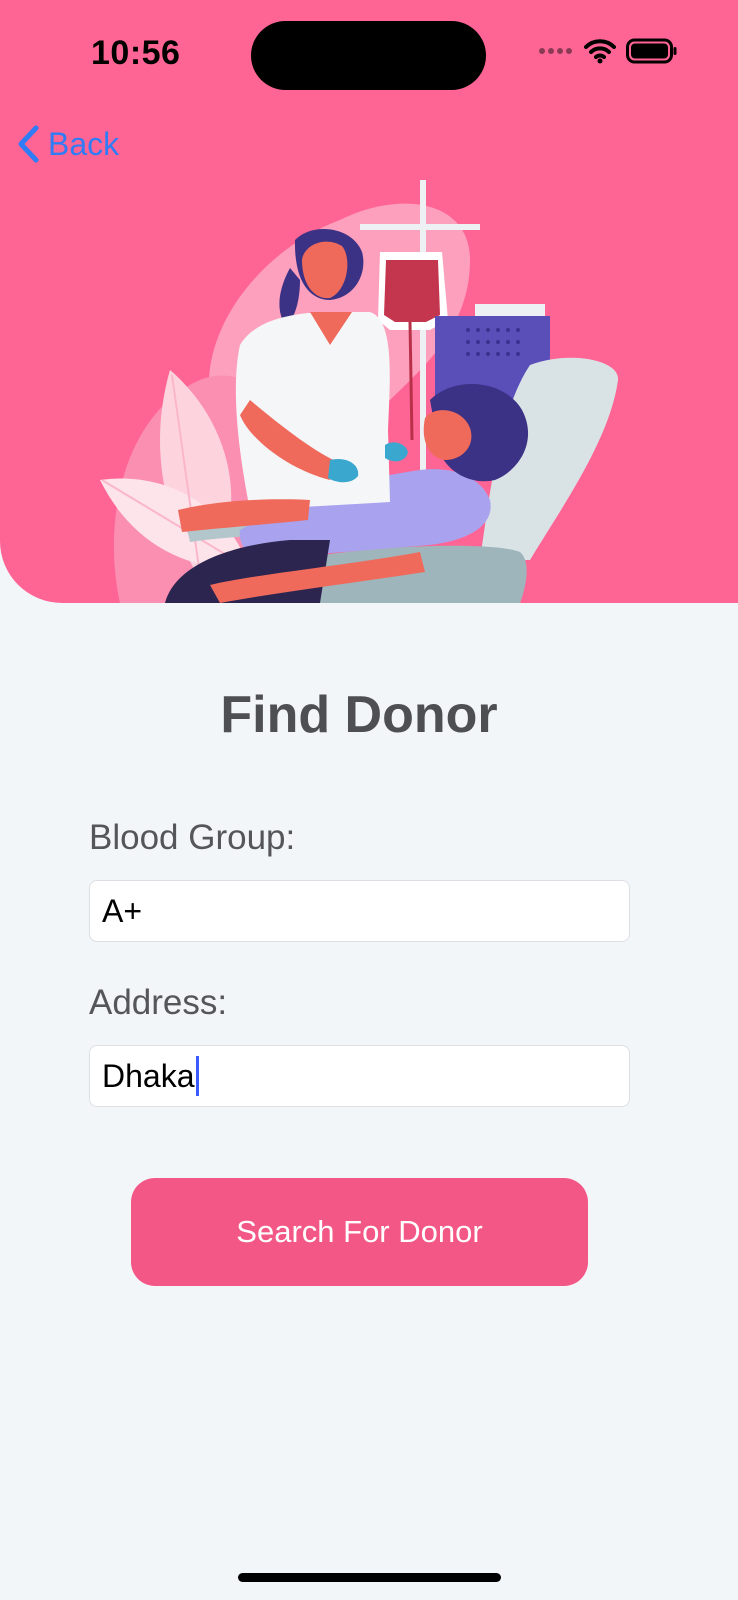  Describe the element at coordinates (359, 1076) in the screenshot. I see `address-input: Dhaka` at that location.